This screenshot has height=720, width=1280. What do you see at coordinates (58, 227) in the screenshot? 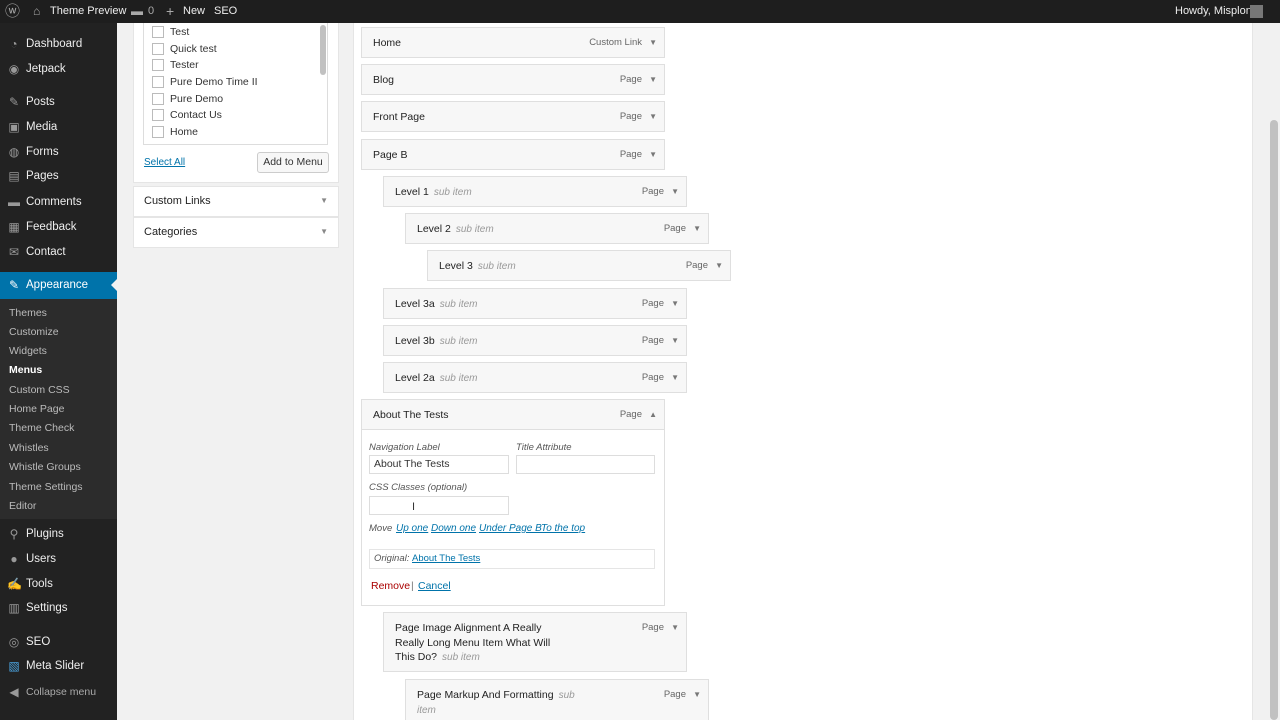
I see `sidebar-item-feedback: ▦ Feedback` at bounding box center [58, 227].